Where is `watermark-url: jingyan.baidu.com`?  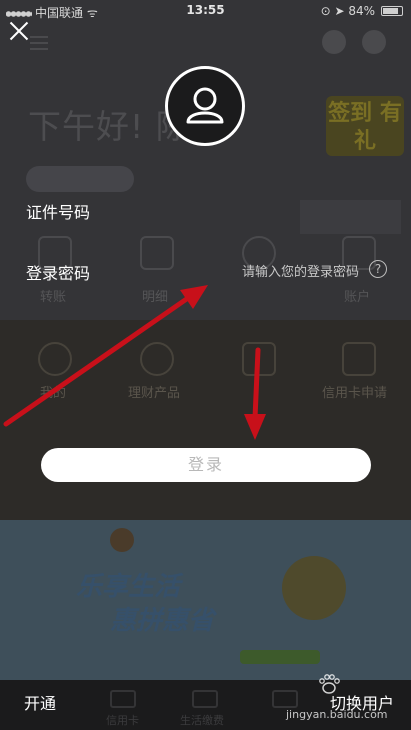 watermark-url: jingyan.baidu.com is located at coordinates (337, 714).